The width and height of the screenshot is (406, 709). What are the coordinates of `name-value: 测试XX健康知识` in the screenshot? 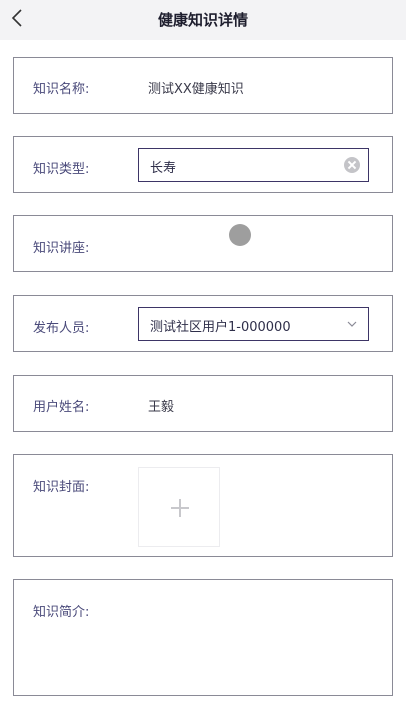 It's located at (196, 89).